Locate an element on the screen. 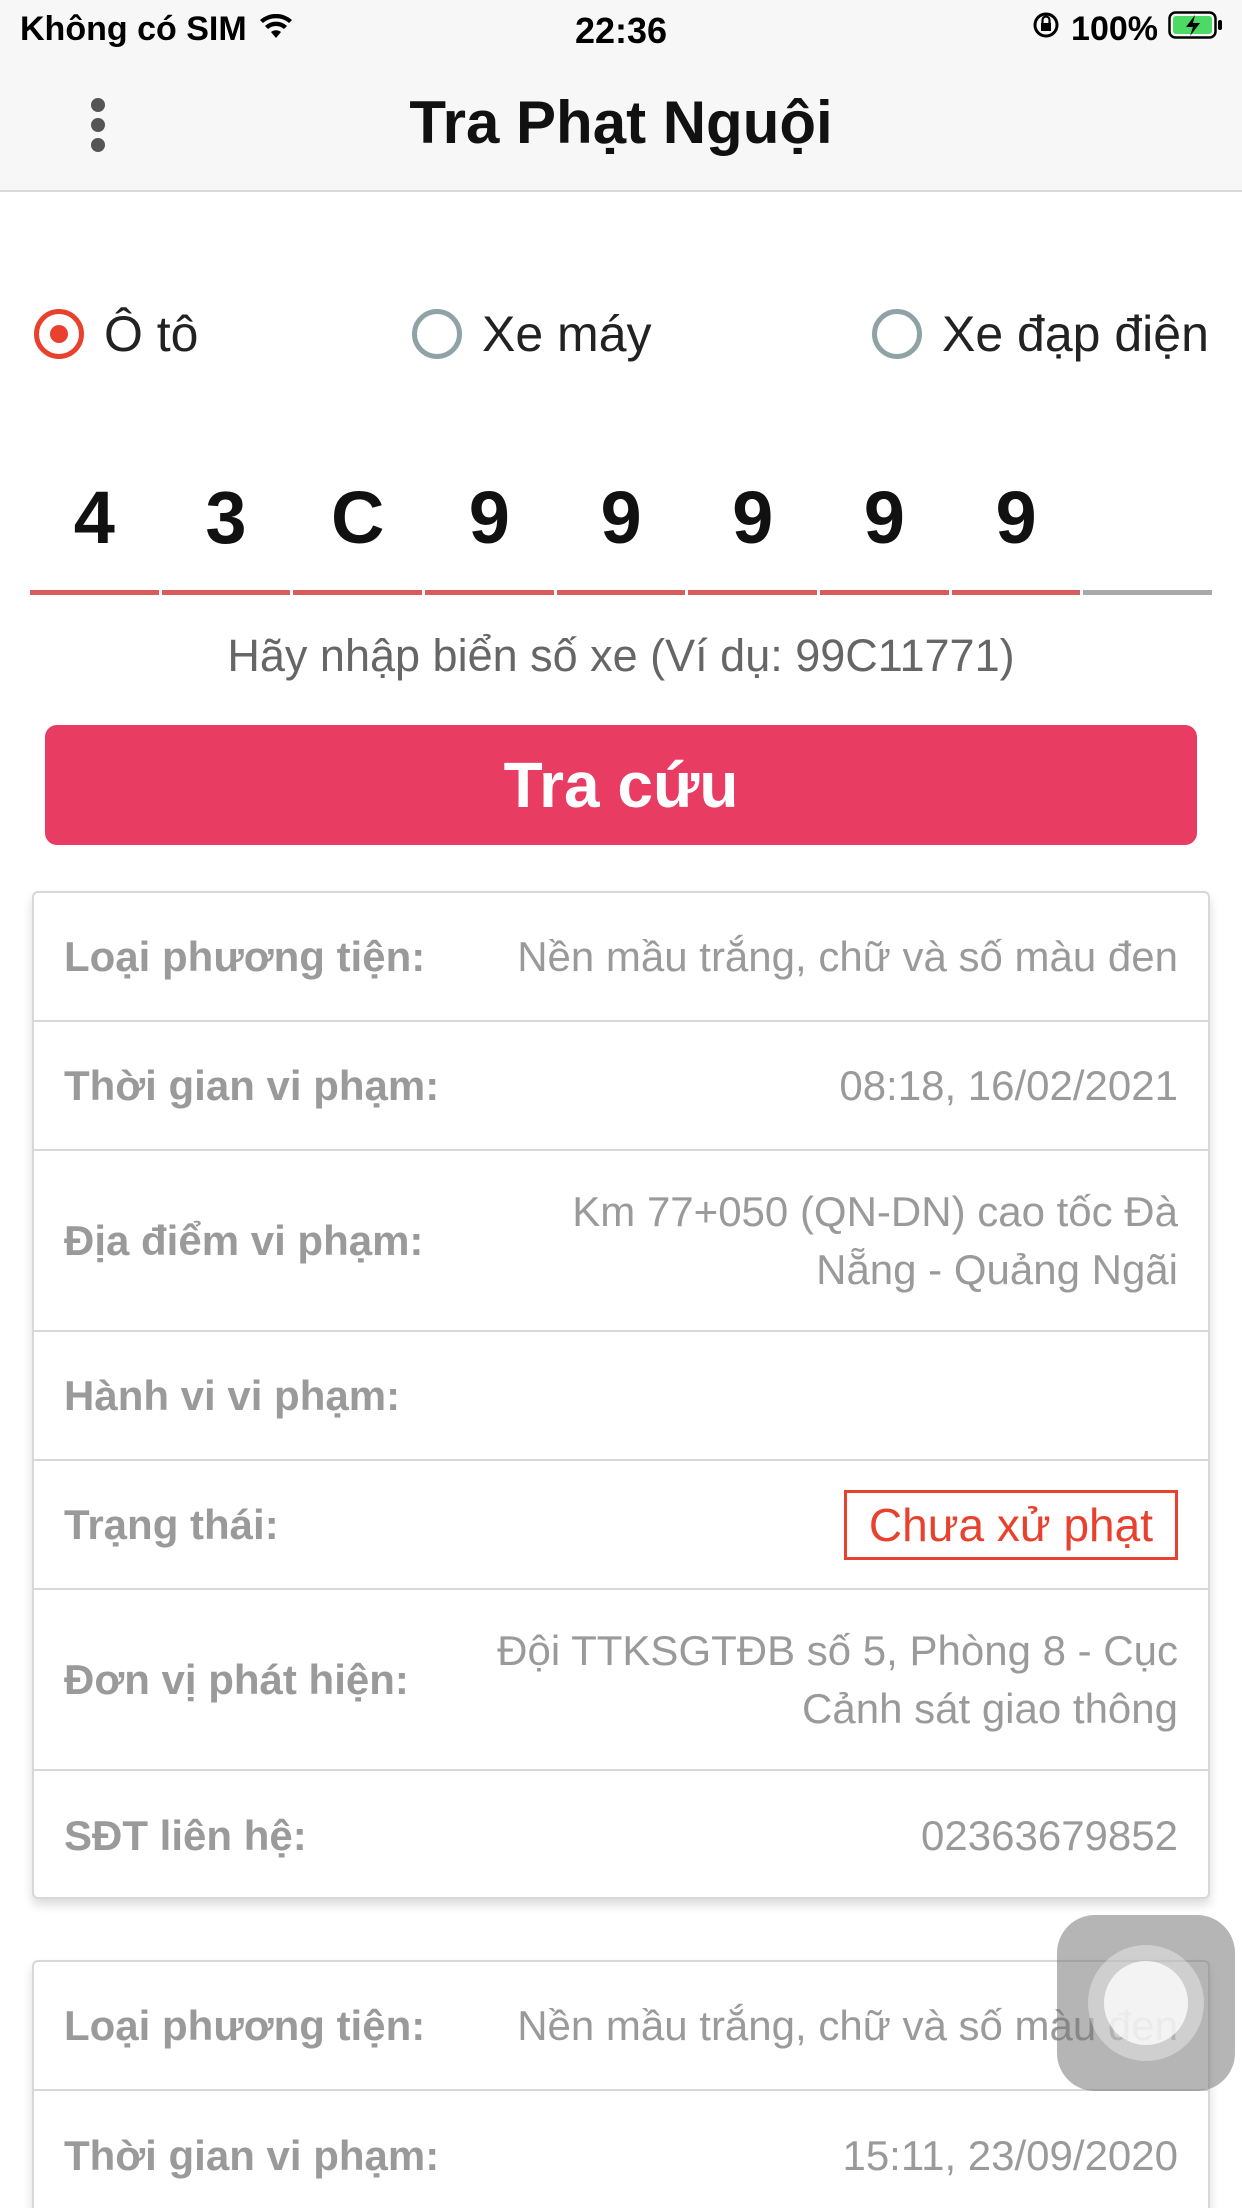 Image resolution: width=1242 pixels, height=2208 pixels. plate-char-field: C is located at coordinates (358, 525).